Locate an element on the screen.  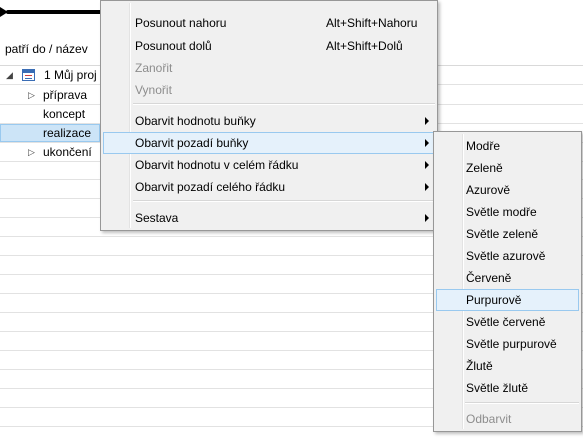
menu-item-indent: Zanořit is located at coordinates (269, 68).